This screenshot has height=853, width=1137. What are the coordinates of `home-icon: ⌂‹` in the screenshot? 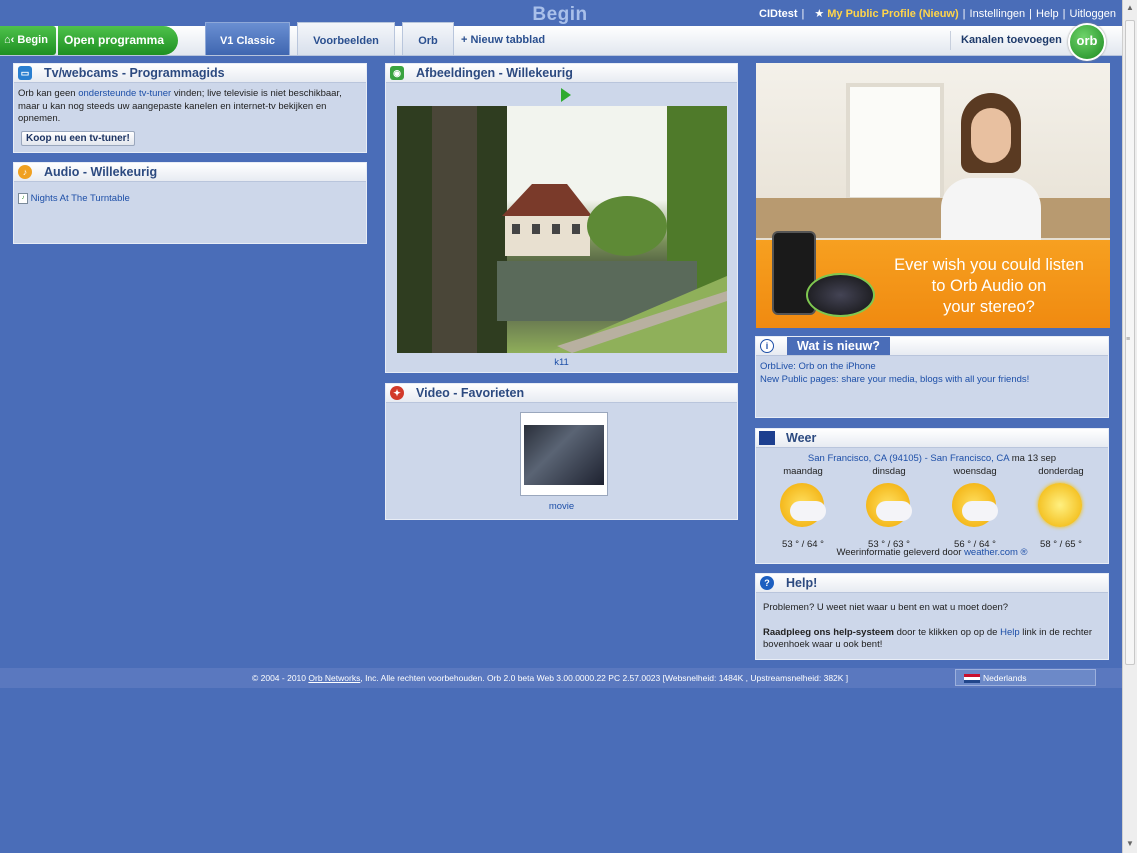 It's located at (9, 40).